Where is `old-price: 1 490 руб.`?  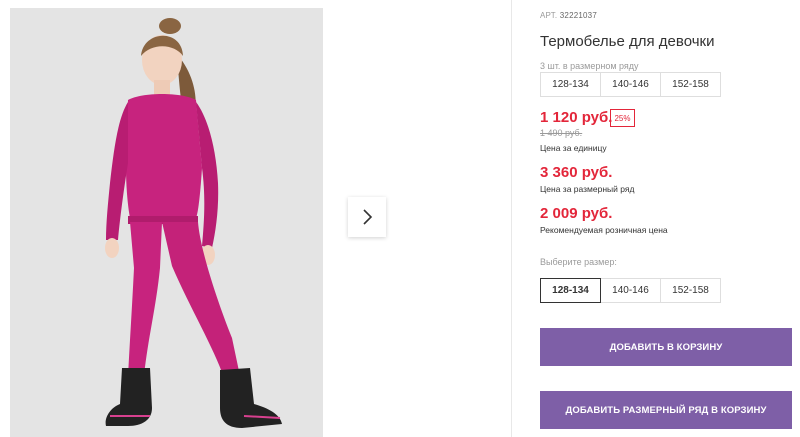
old-price: 1 490 руб. is located at coordinates (561, 133).